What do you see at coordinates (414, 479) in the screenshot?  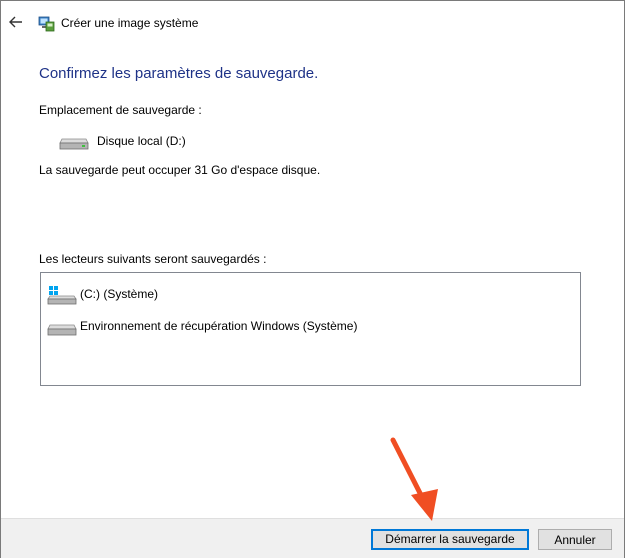 I see `annotation-arrow-icon` at bounding box center [414, 479].